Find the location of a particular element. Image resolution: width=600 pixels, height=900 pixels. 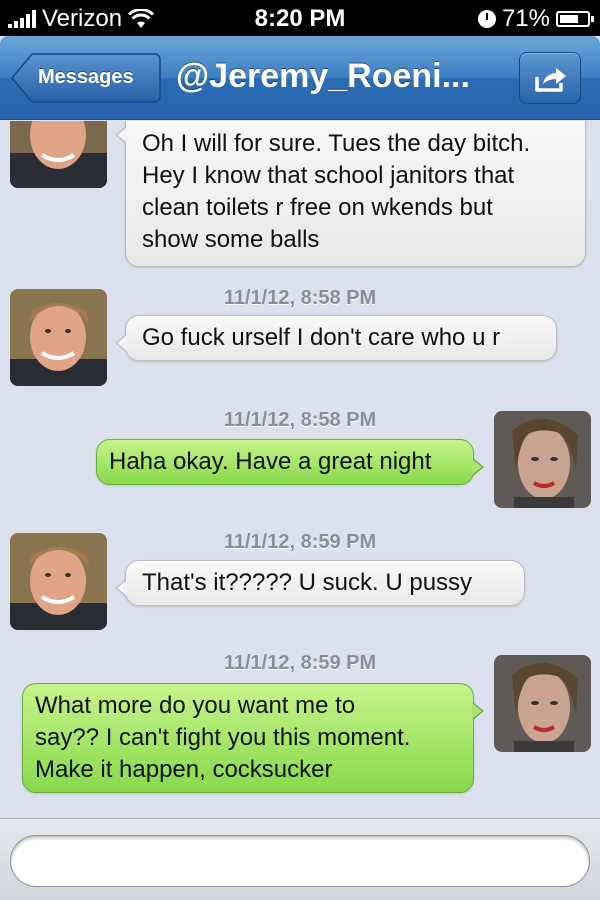

share-icon is located at coordinates (550, 80).